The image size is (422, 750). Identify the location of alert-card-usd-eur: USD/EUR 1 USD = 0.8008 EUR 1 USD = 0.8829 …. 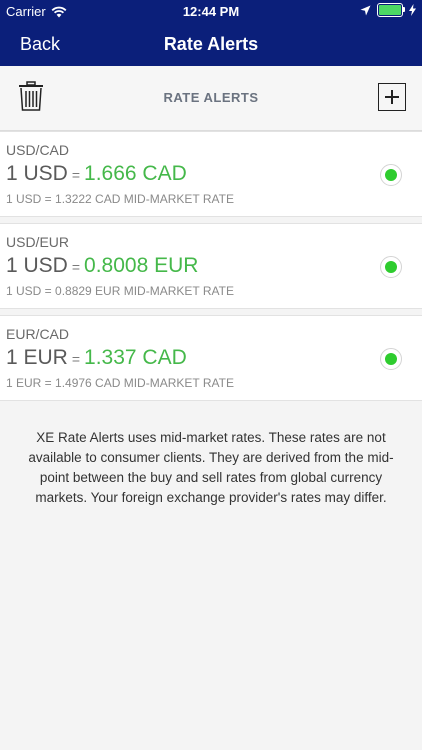
(211, 266).